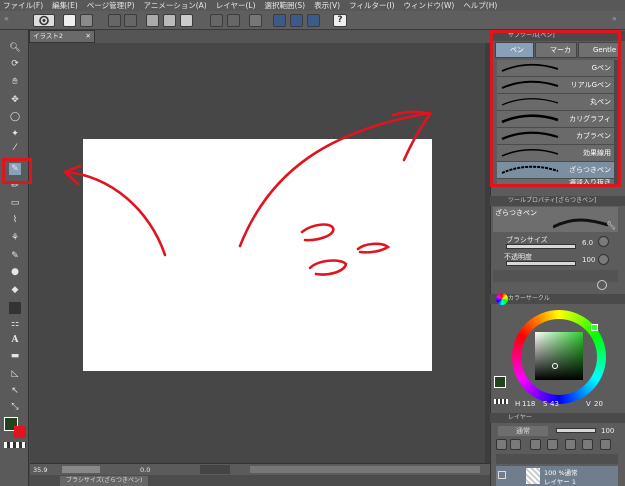 The height and width of the screenshot is (486, 625). What do you see at coordinates (594, 327) in the screenshot?
I see `hue-cursor` at bounding box center [594, 327].